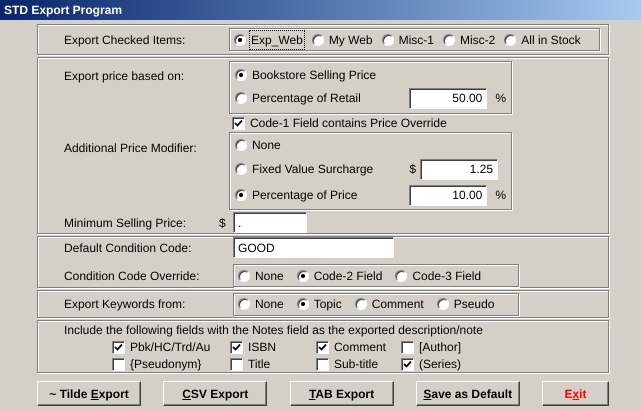  I want to click on button: Save as Default, so click(468, 393).